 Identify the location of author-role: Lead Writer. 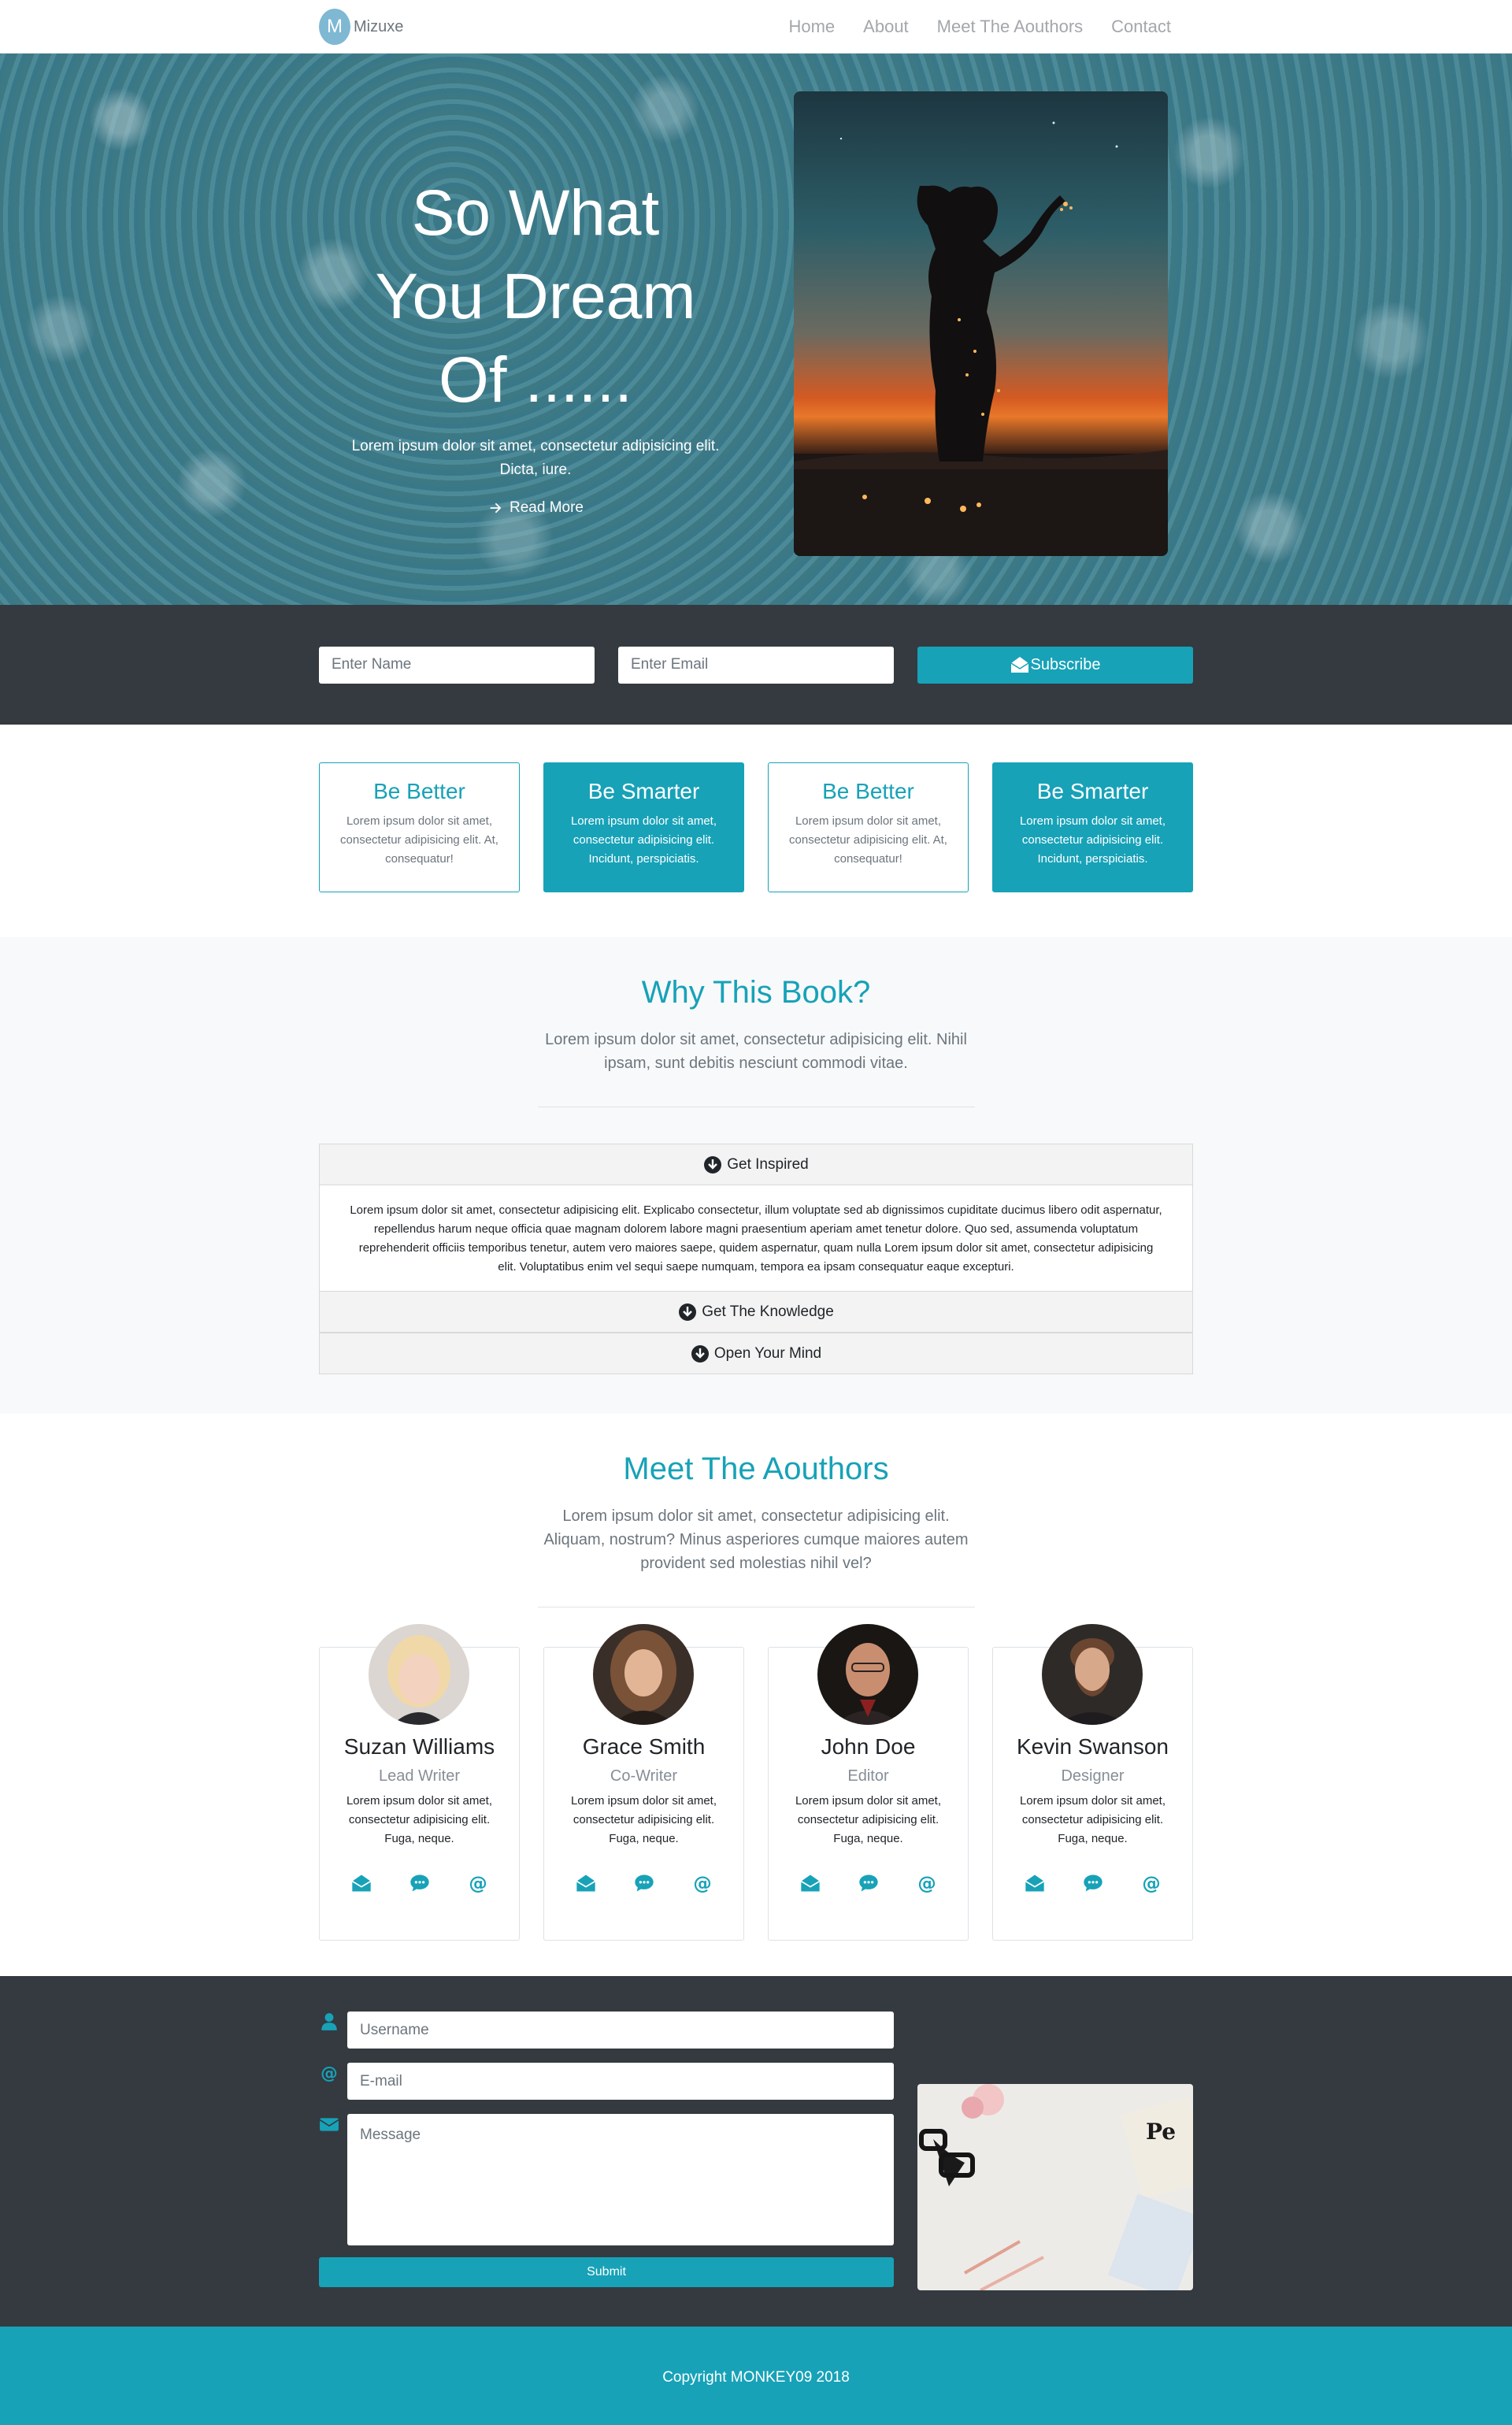
(419, 1776).